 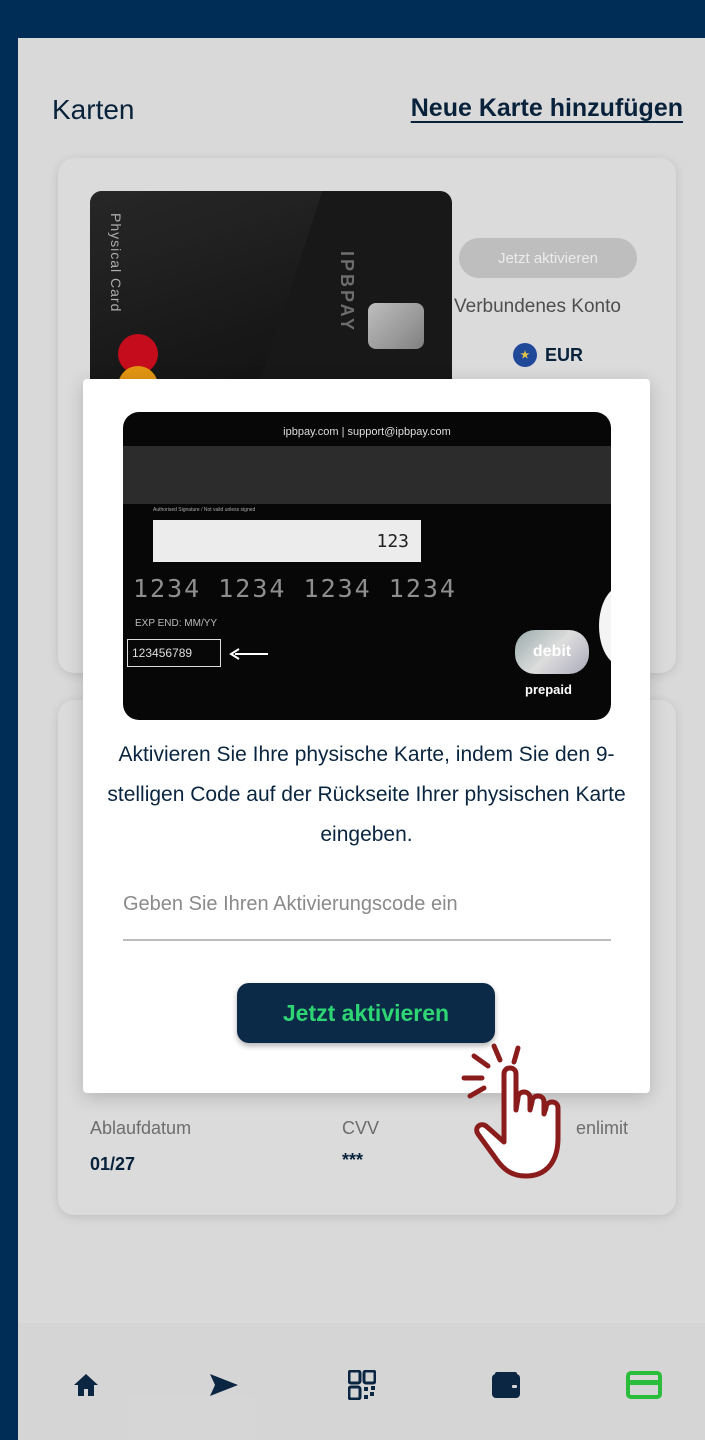 I want to click on magnetic-stripe, so click(x=367, y=475).